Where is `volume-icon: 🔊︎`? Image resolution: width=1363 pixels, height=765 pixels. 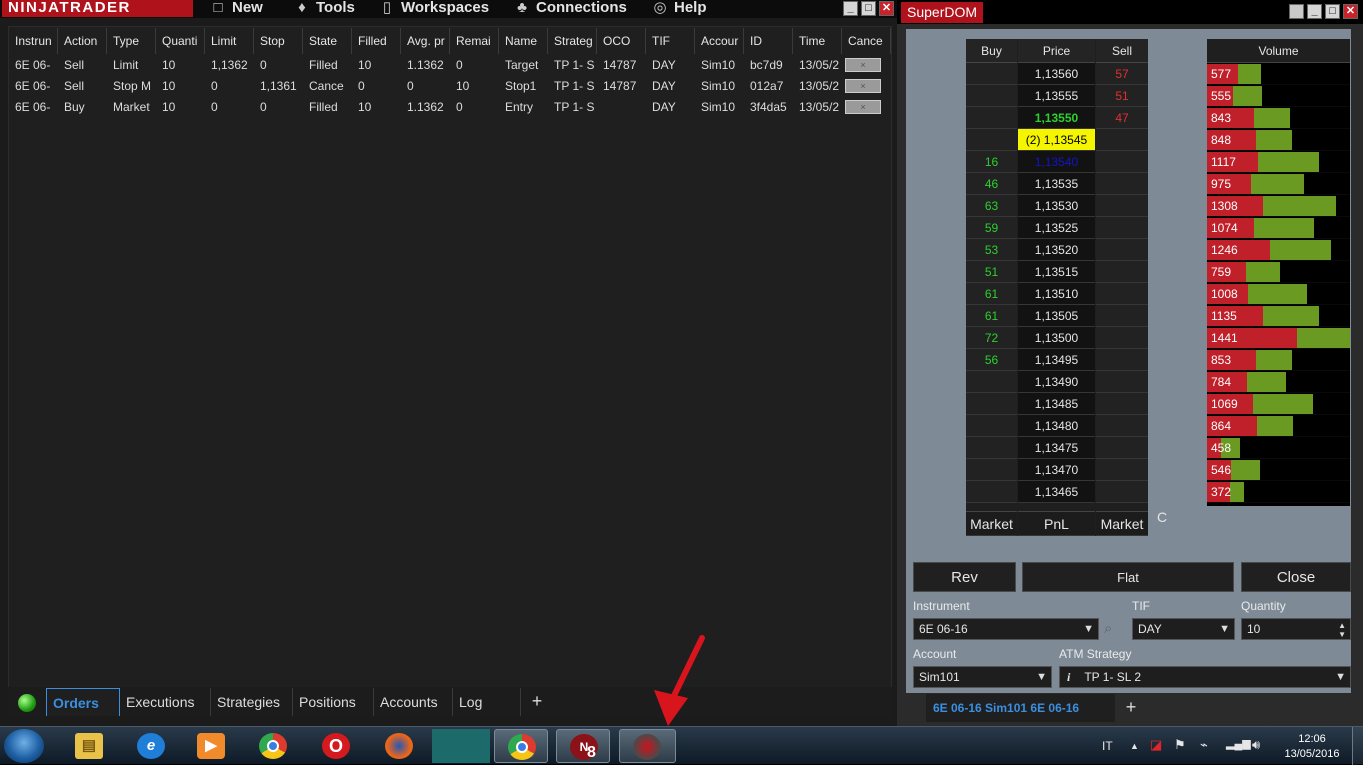 volume-icon: 🔊︎ is located at coordinates (1256, 745).